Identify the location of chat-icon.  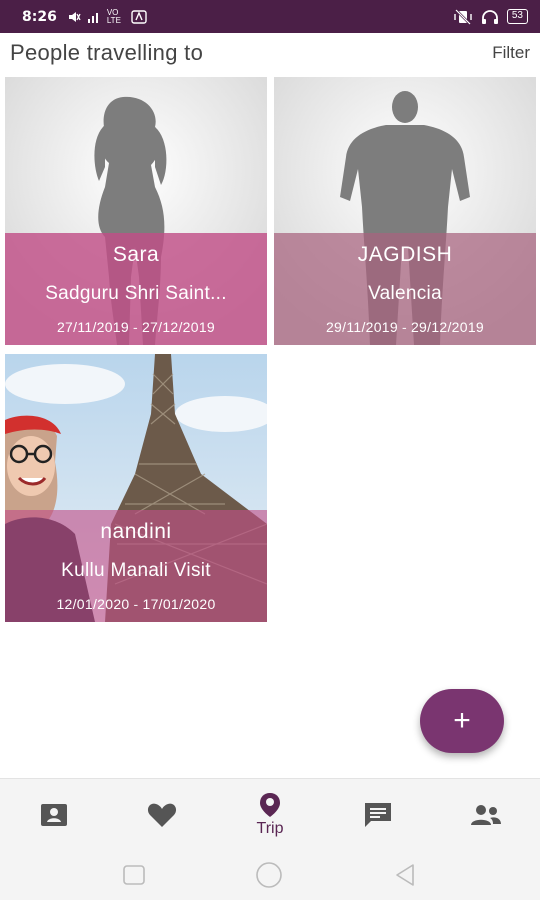
(378, 814).